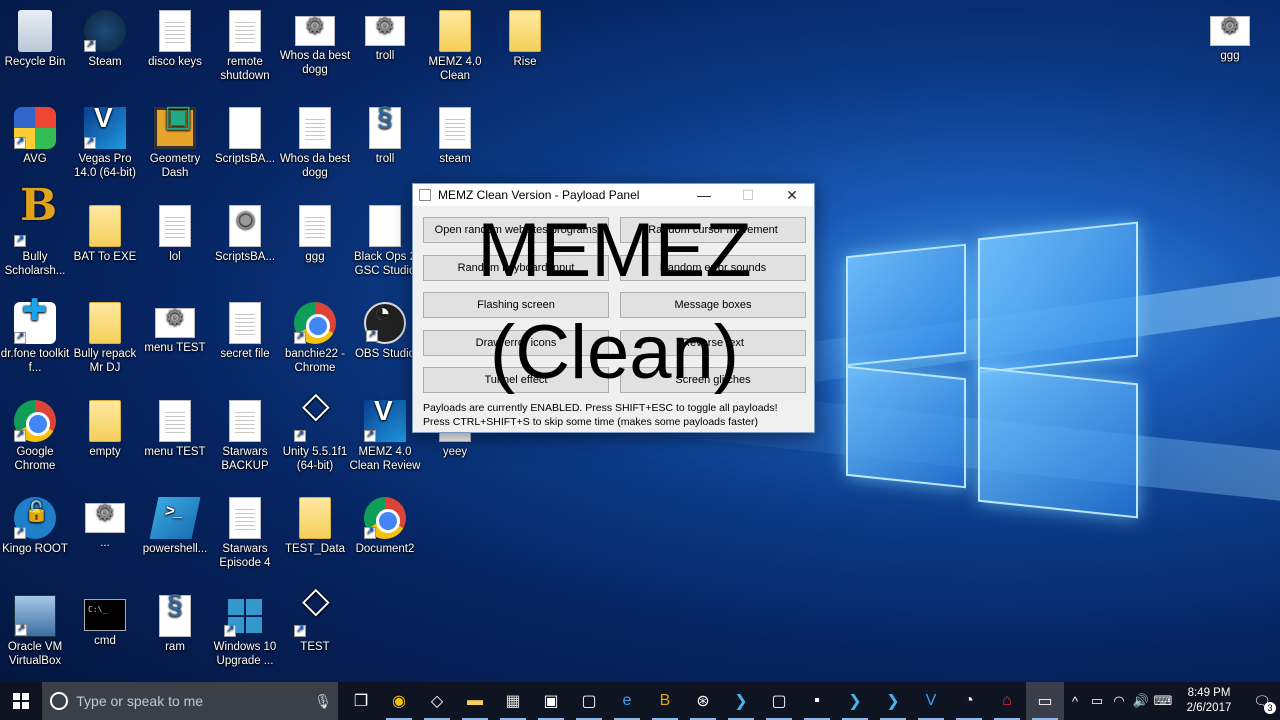 This screenshot has height=720, width=1280. Describe the element at coordinates (1262, 703) in the screenshot. I see `action-center-button: 🗨 3` at that location.